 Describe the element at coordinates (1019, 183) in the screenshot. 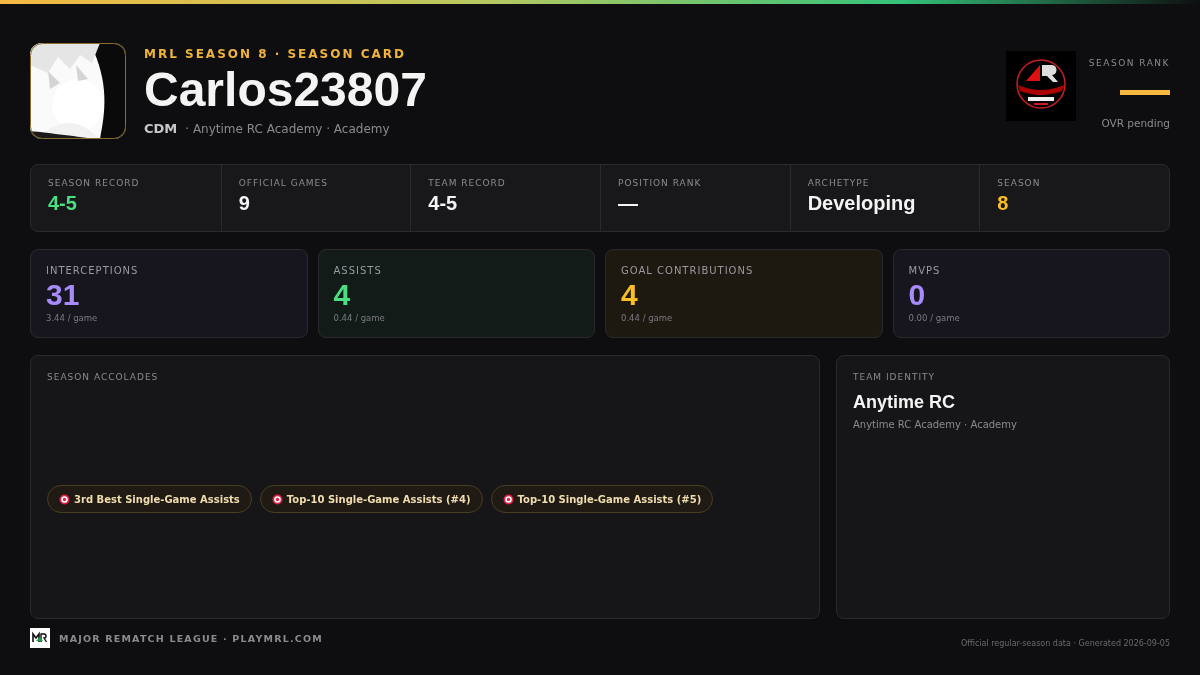

I see `summary-label: SEASON` at that location.